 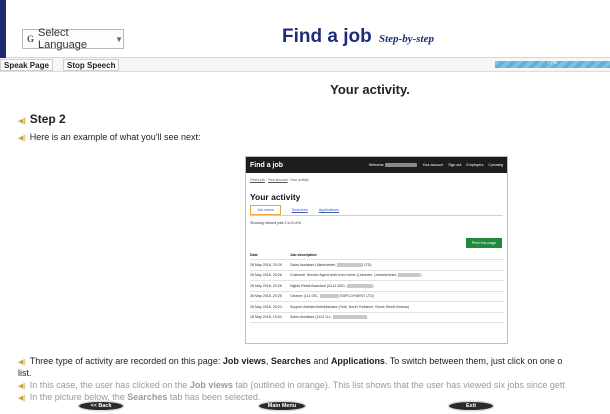 What do you see at coordinates (26, 65) in the screenshot?
I see `speak-page-button: Speak Page` at bounding box center [26, 65].